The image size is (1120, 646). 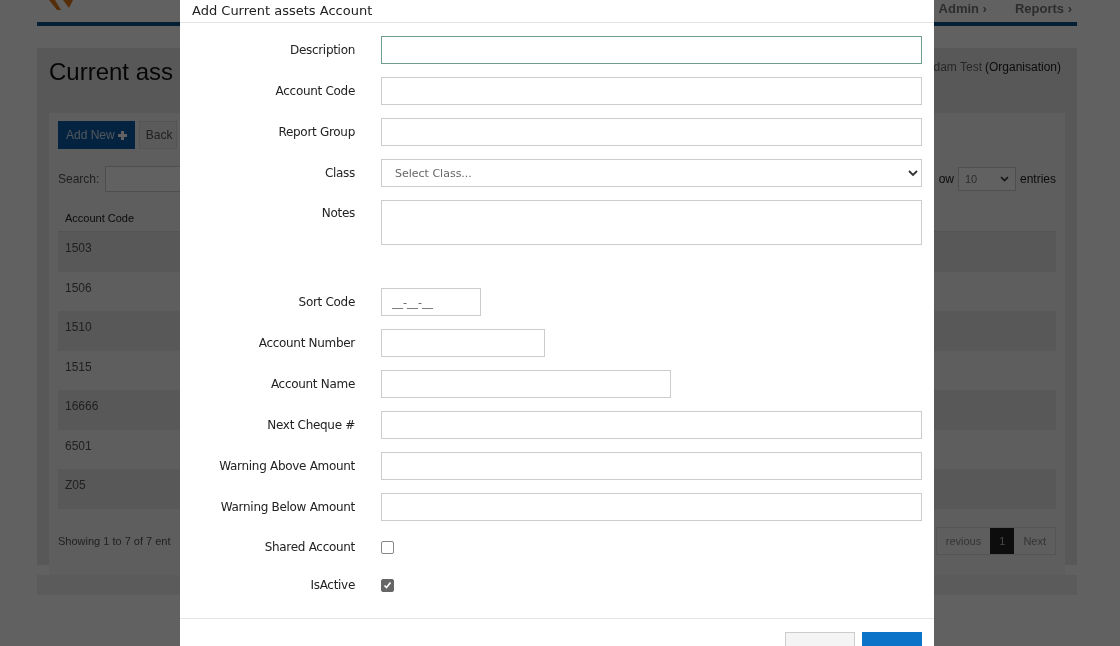 I want to click on input-field: __-__-__, so click(x=431, y=302).